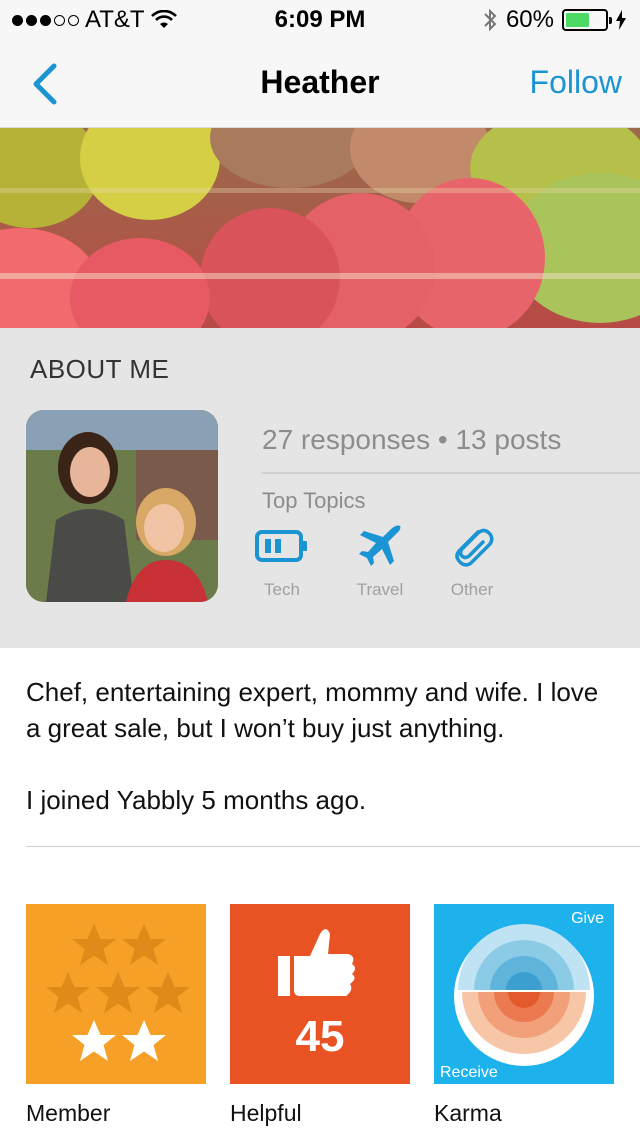 This screenshot has width=640, height=1136. What do you see at coordinates (196, 800) in the screenshot?
I see `joined-text: I joined Yabbly 5 months ago.` at bounding box center [196, 800].